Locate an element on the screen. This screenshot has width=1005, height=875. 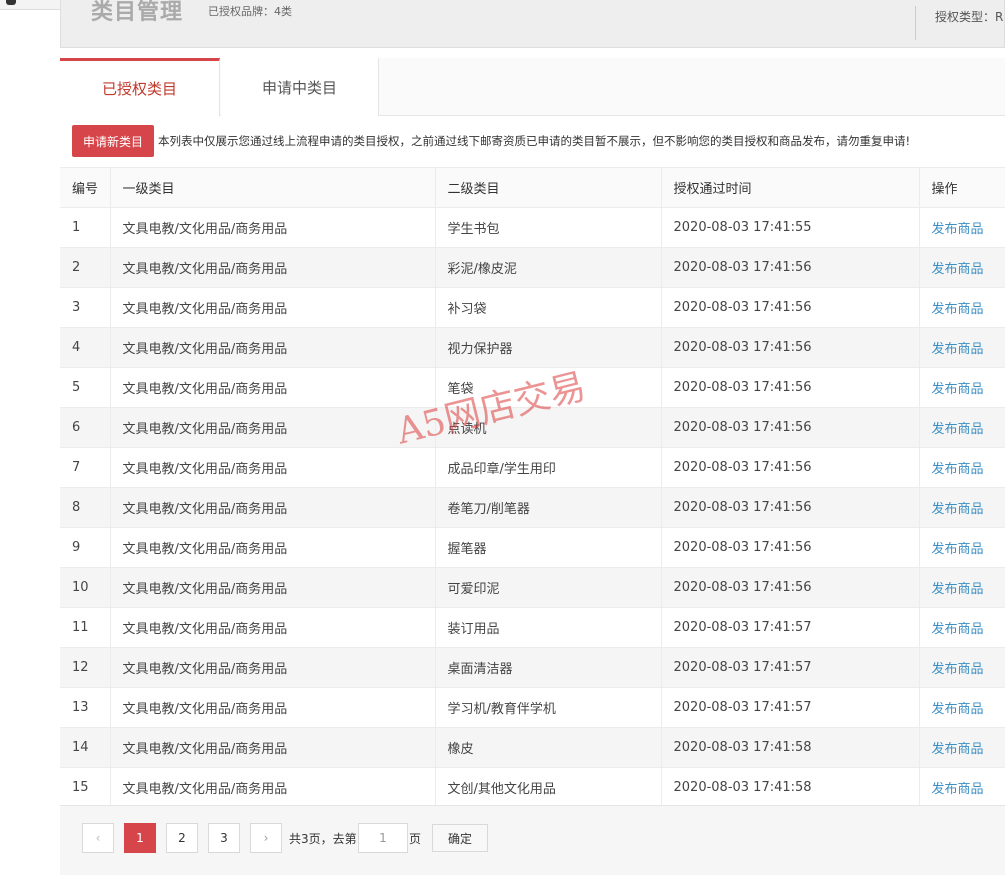
row-id: 12 is located at coordinates (80, 667).